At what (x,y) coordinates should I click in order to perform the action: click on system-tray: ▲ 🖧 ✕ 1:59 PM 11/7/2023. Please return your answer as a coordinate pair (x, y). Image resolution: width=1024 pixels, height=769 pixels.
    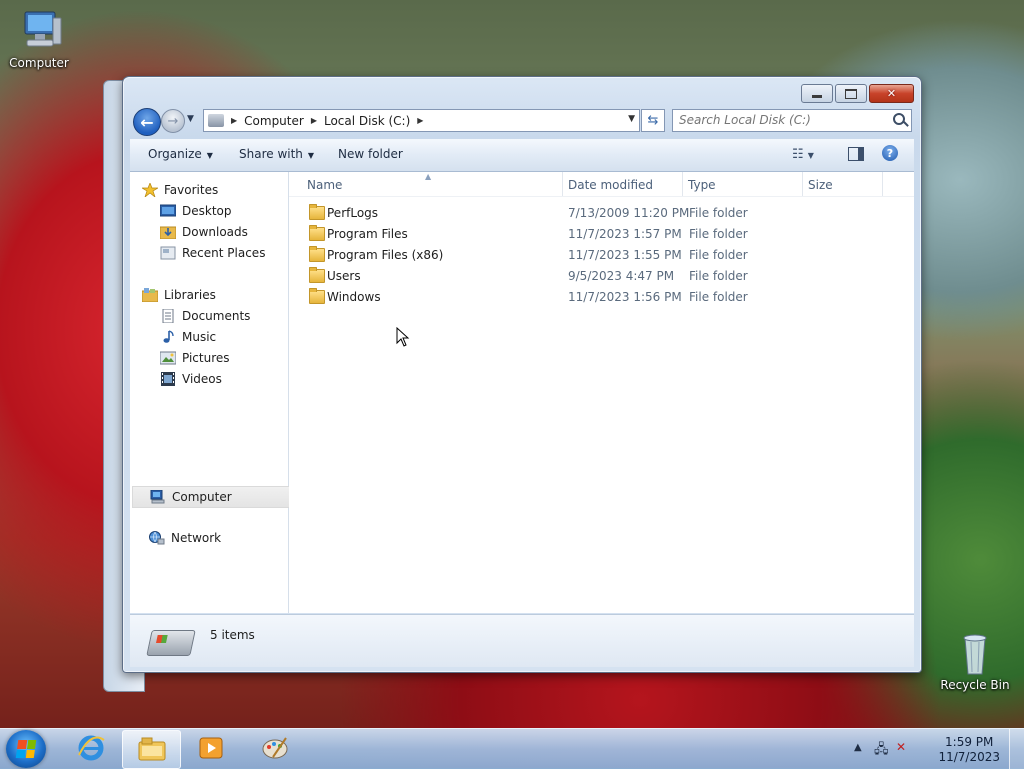
    Looking at the image, I should click on (939, 749).